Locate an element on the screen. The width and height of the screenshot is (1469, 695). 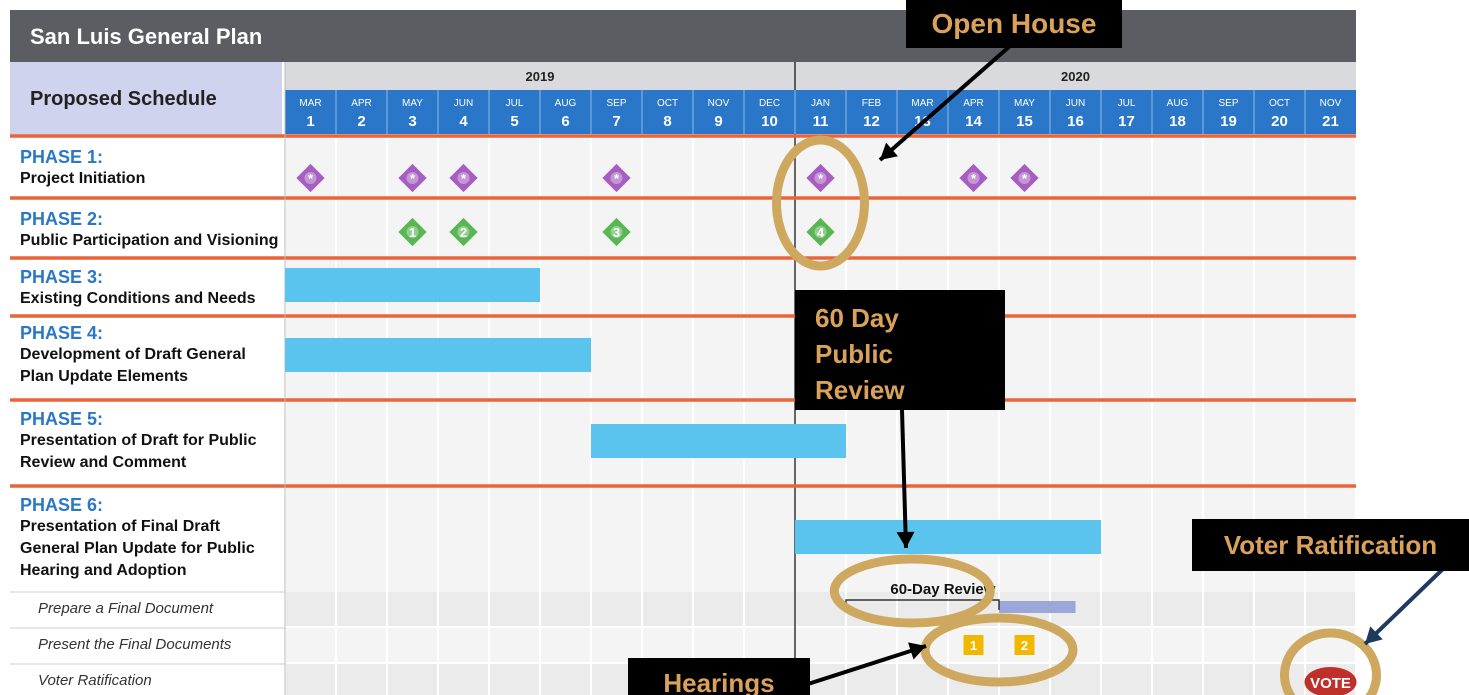
month-number: 9 is located at coordinates (718, 121).